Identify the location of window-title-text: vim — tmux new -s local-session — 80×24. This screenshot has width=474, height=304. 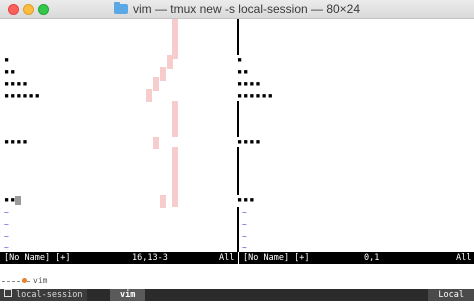
(246, 9).